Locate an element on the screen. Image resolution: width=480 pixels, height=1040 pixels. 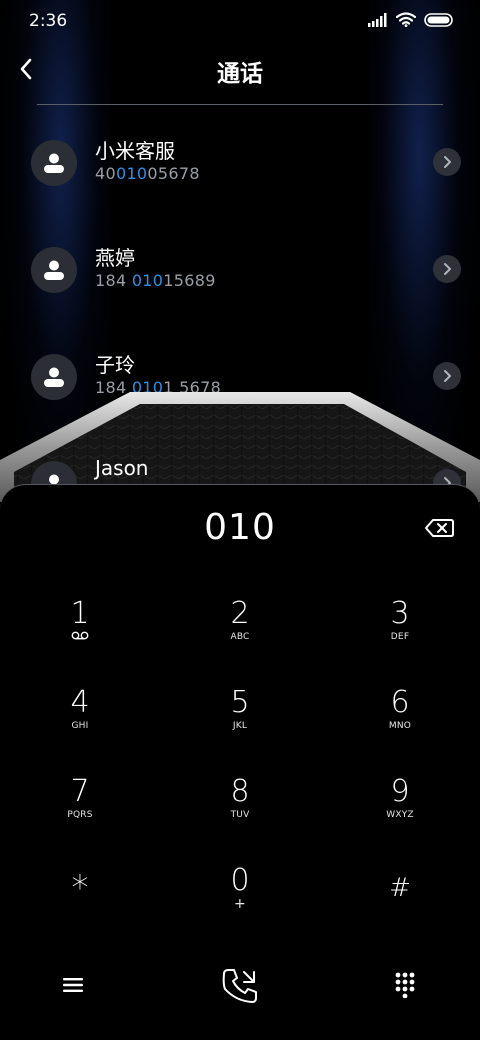
phone-call-icon is located at coordinates (239, 986).